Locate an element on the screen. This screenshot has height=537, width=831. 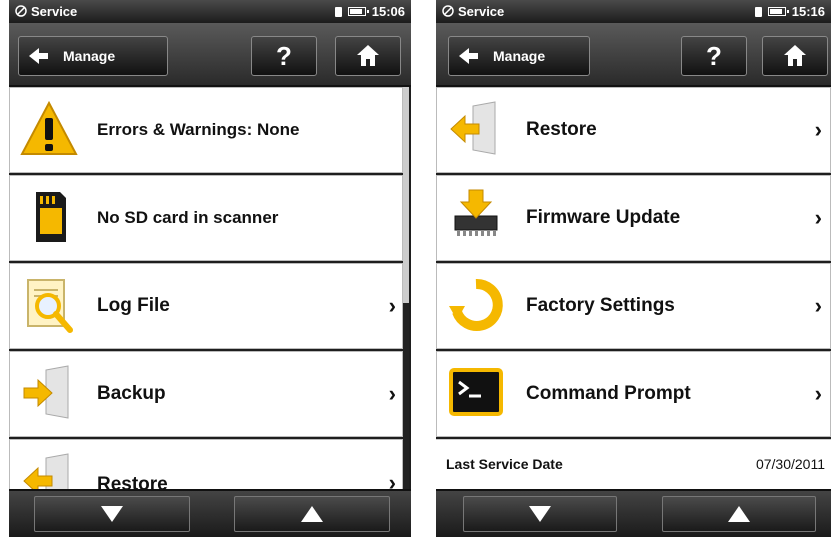
backup-icon is located at coordinates (46, 392).